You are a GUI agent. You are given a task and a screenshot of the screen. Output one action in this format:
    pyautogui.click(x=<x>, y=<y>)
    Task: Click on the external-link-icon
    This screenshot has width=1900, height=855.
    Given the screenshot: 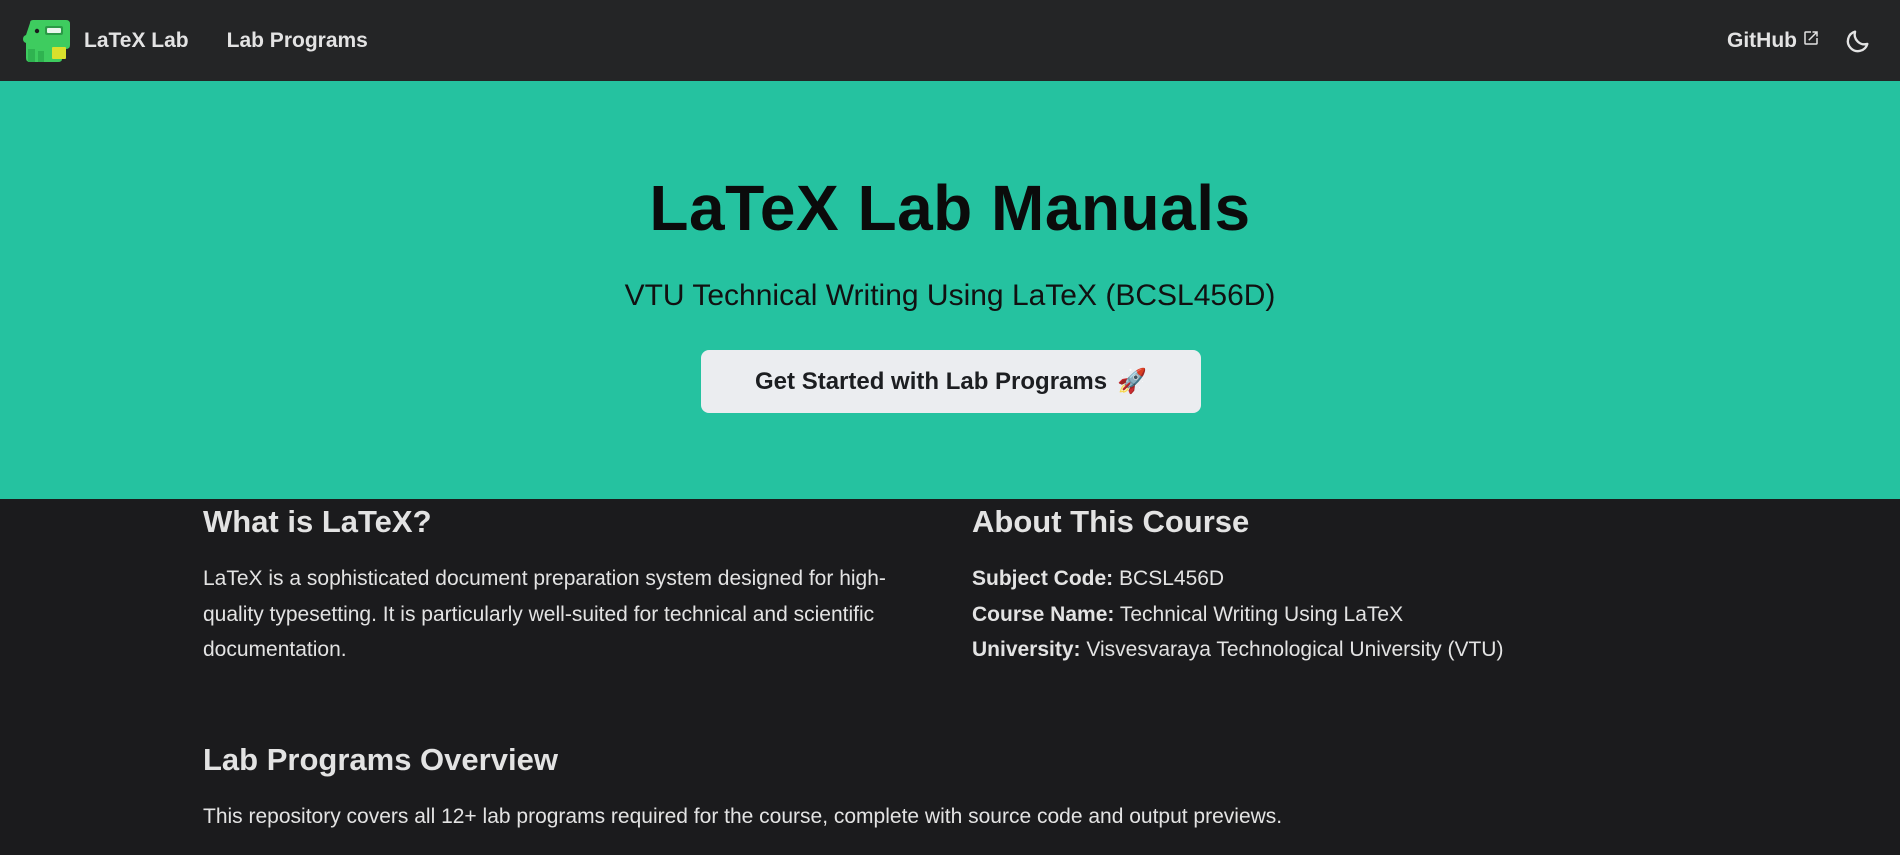 What is the action you would take?
    pyautogui.click(x=1811, y=37)
    